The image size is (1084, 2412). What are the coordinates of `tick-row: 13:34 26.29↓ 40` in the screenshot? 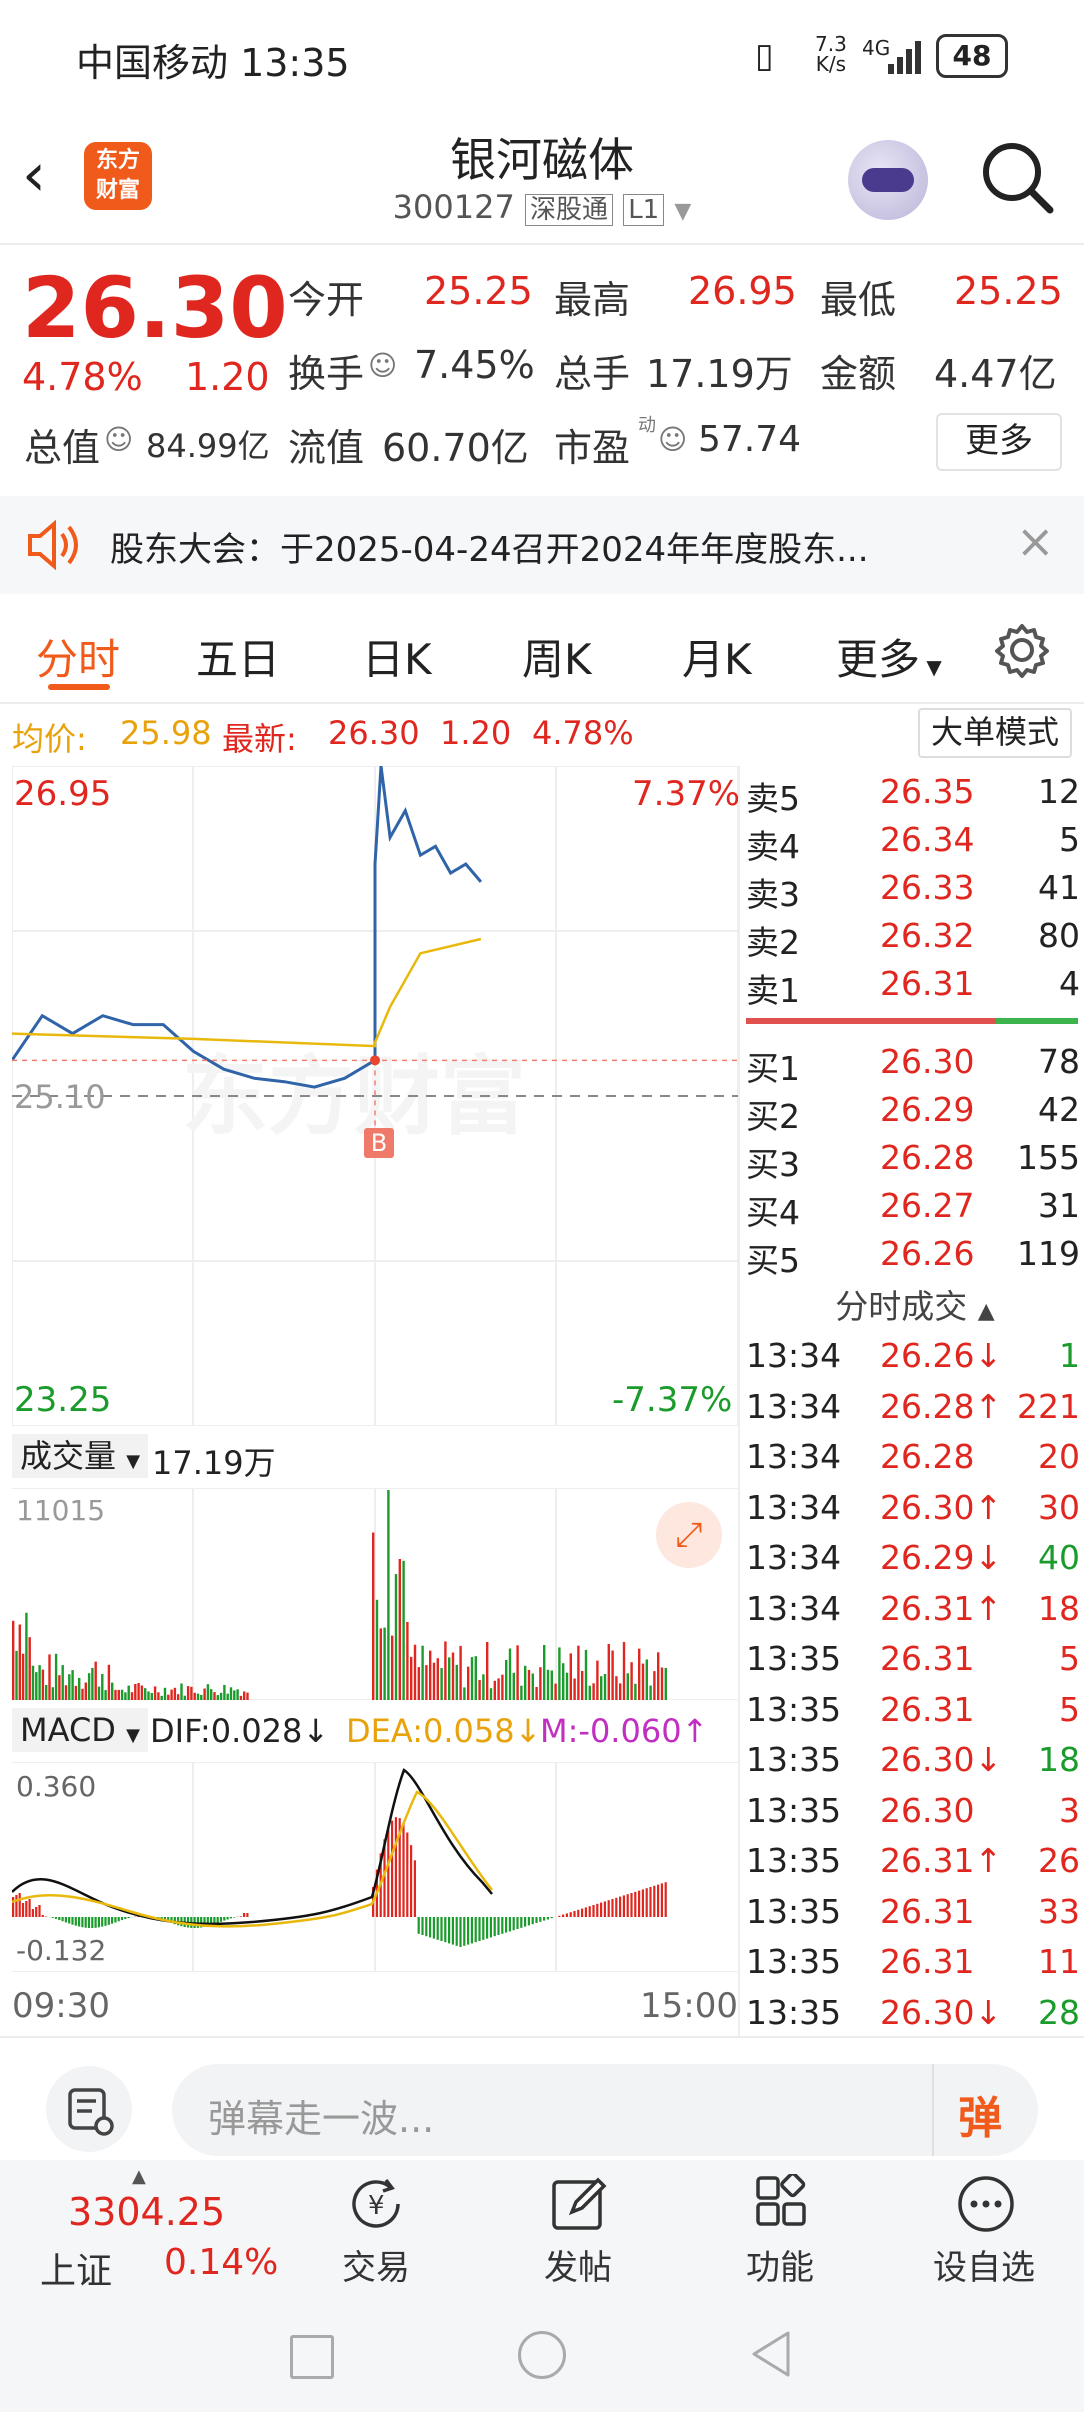 It's located at (915, 1562).